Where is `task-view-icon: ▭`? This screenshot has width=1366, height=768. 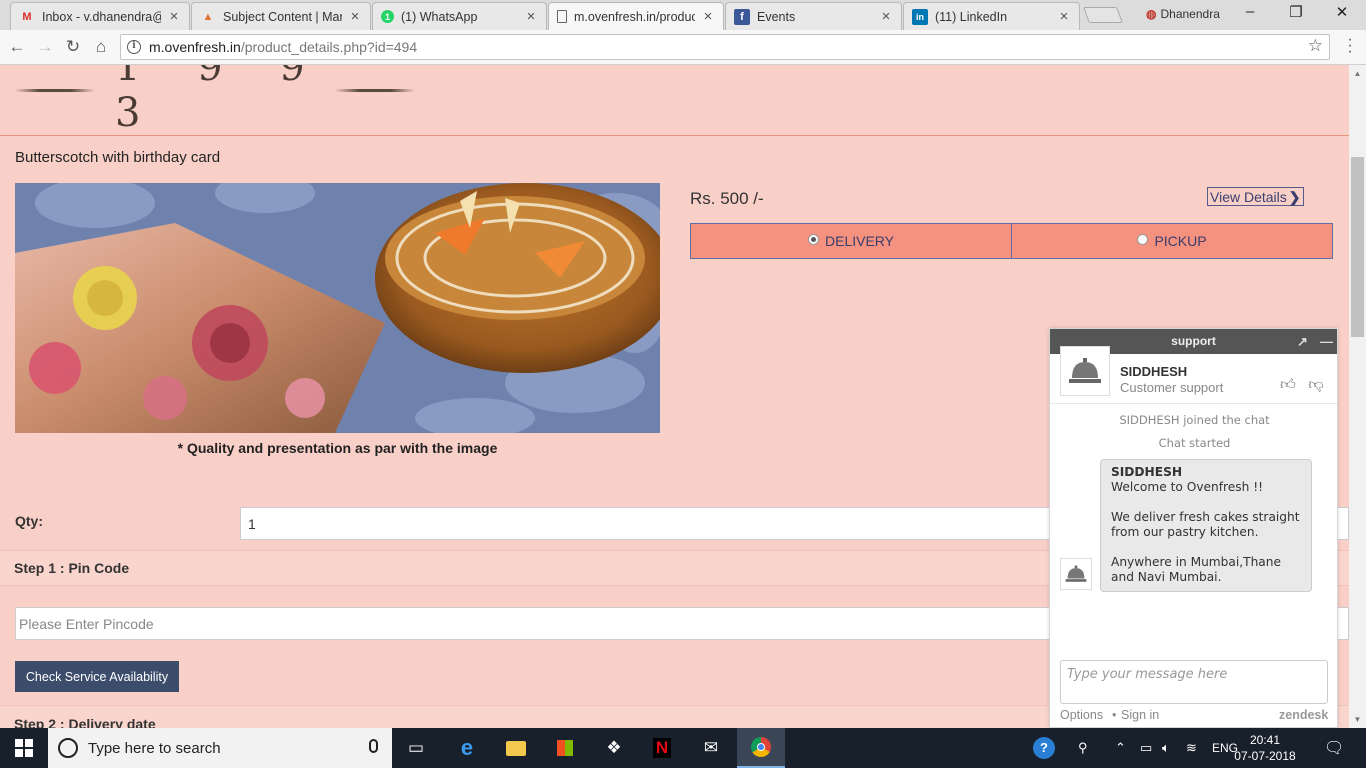 task-view-icon: ▭ is located at coordinates (416, 748).